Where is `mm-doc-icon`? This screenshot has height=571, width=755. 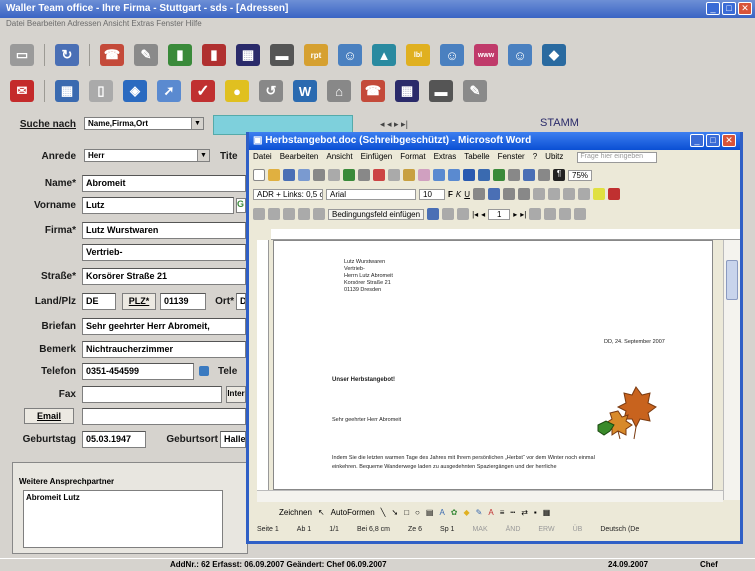
mm-doc-icon is located at coordinates (259, 214).